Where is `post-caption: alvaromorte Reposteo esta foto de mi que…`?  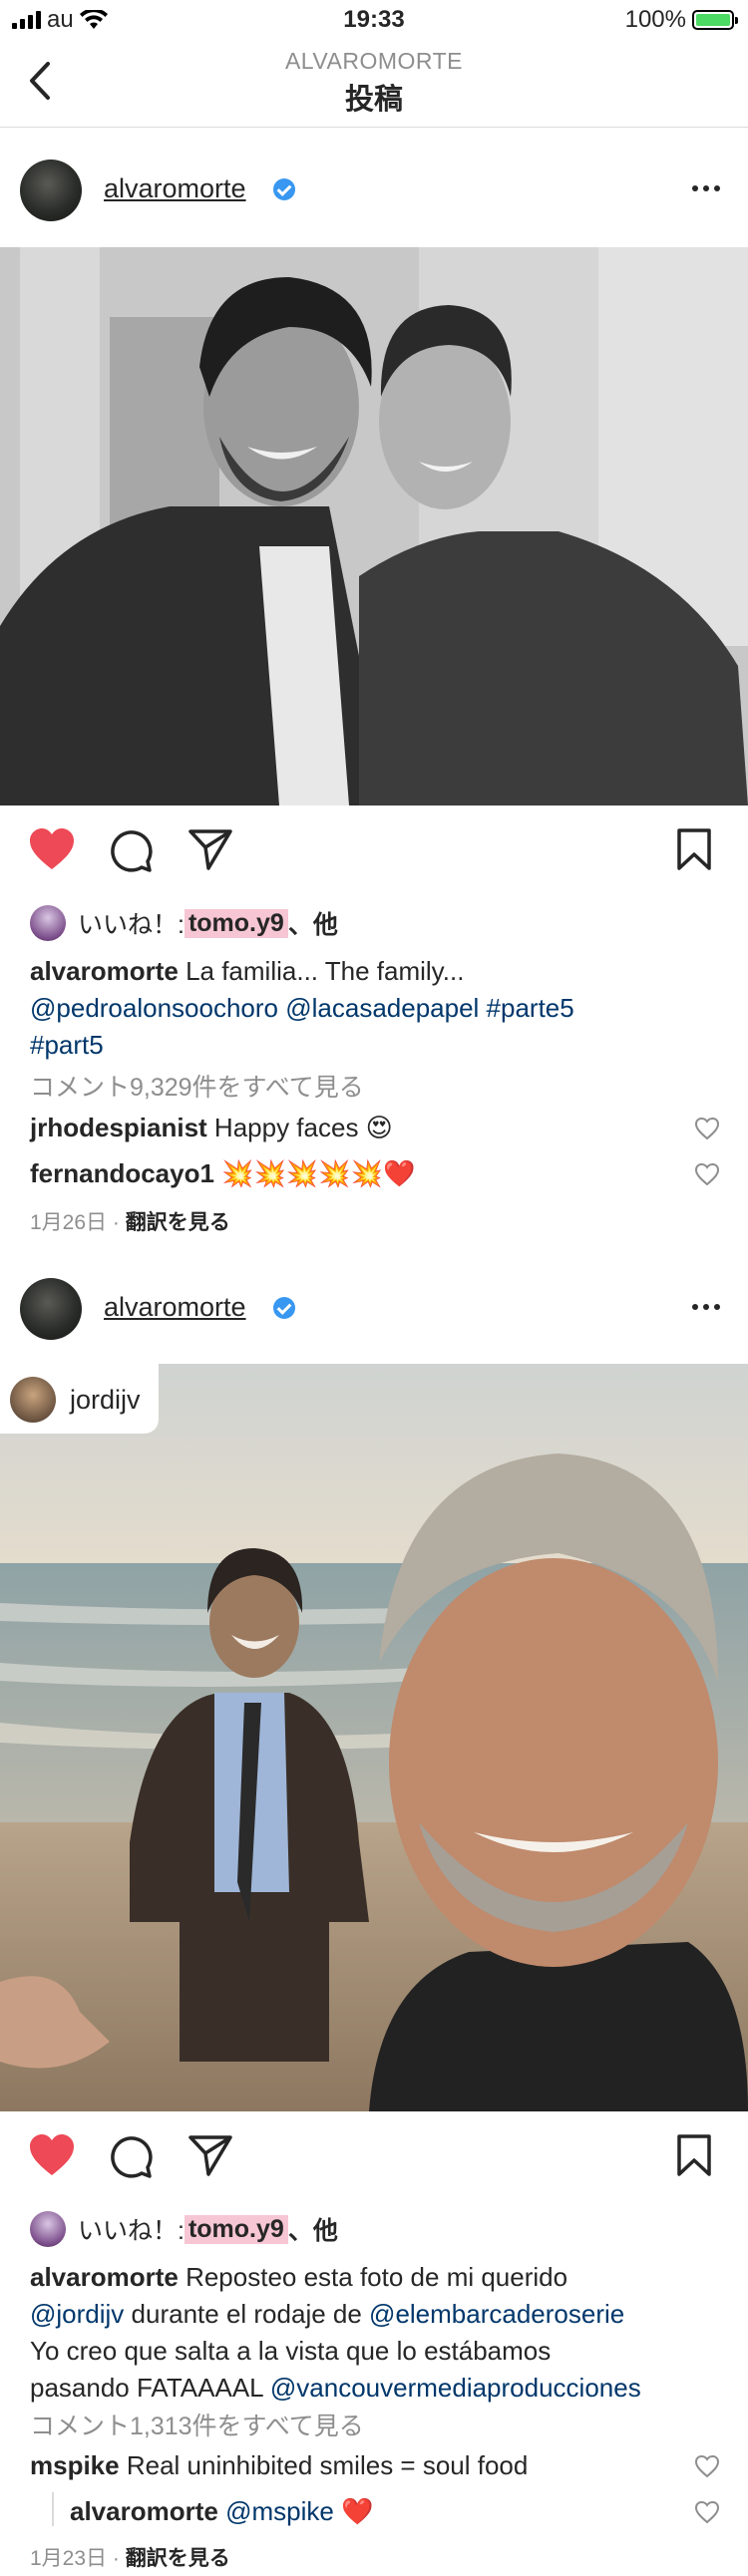 post-caption: alvaromorte Reposteo esta foto de mi que… is located at coordinates (379, 2333).